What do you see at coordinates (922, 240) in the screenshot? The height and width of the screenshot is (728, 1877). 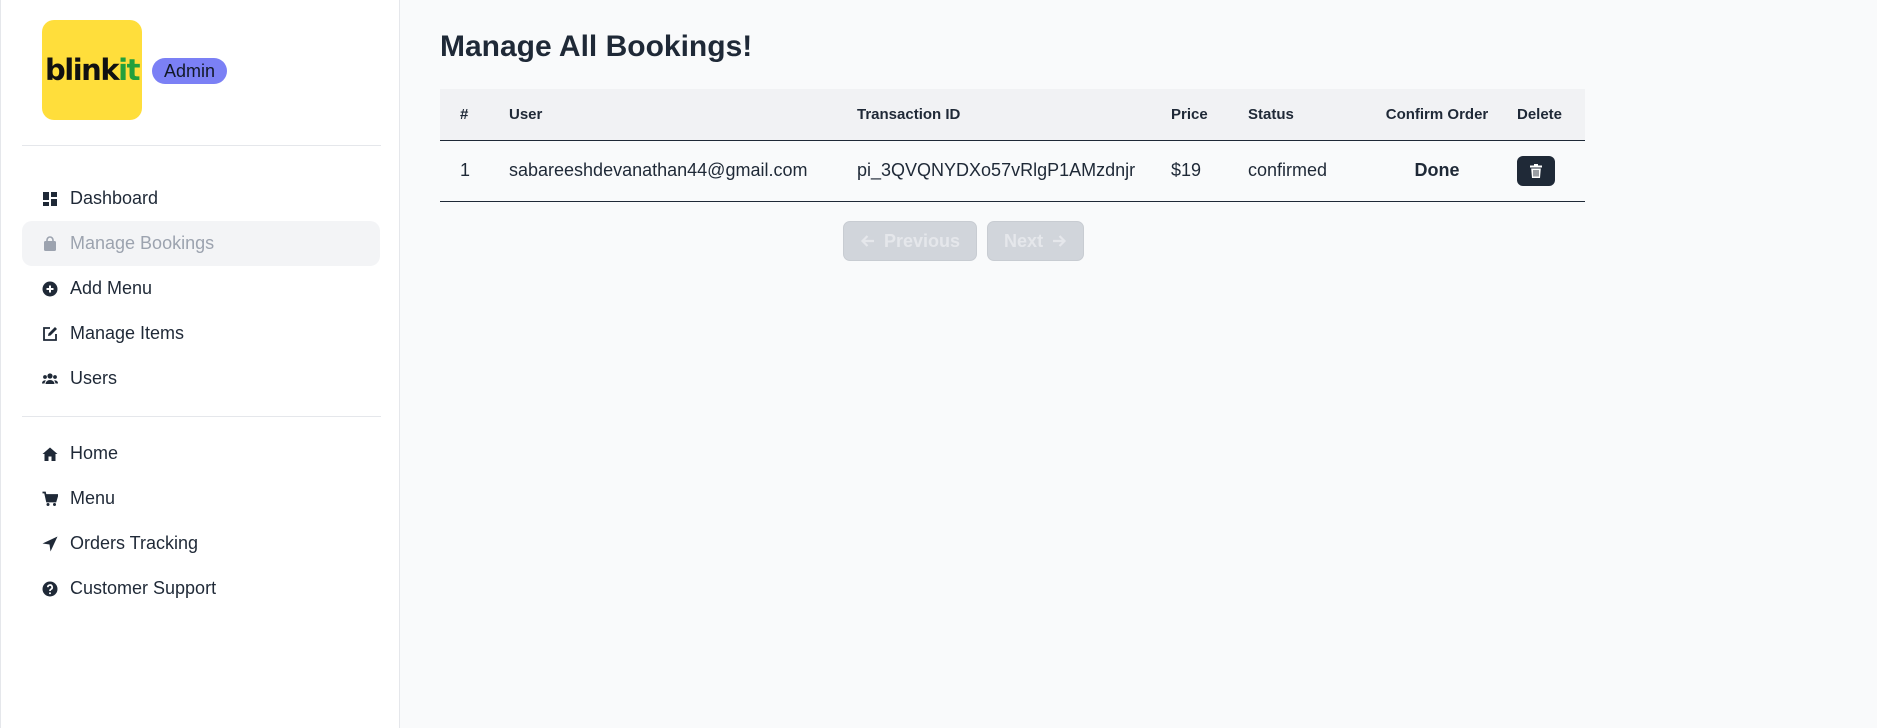 I see `previous-label: Previous` at bounding box center [922, 240].